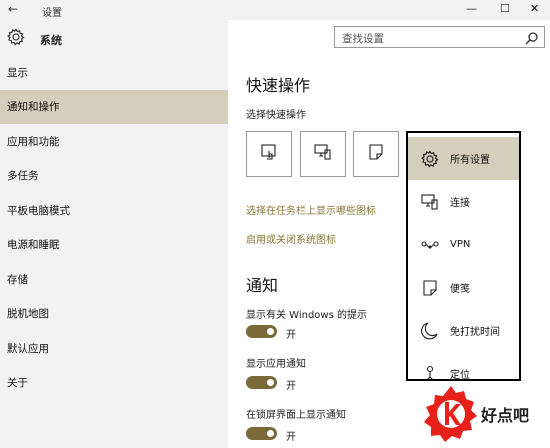 Image resolution: width=550 pixels, height=448 pixels. I want to click on vpn-icon, so click(430, 245).